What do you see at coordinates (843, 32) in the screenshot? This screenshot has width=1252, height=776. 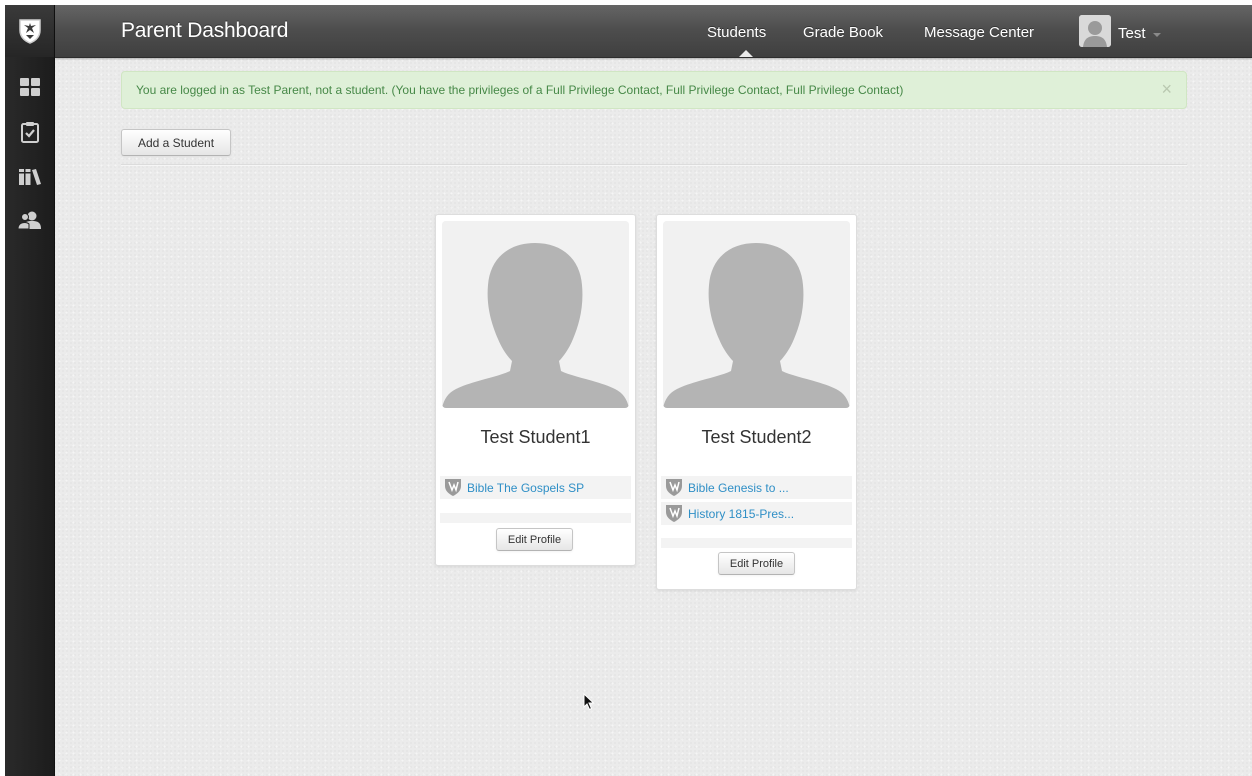 I see `nav-grade-book: Grade Book` at bounding box center [843, 32].